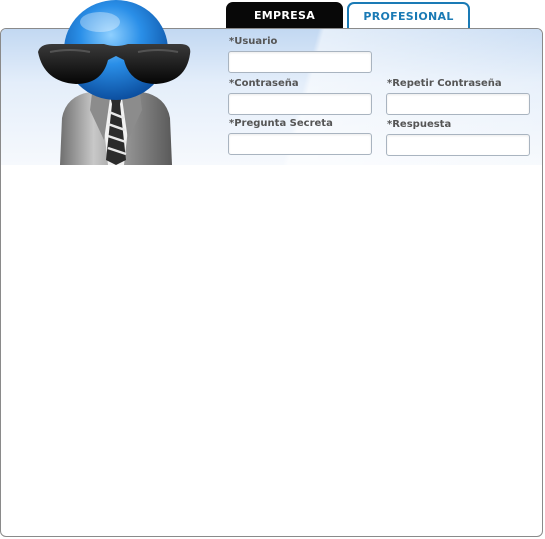  What do you see at coordinates (253, 41) in the screenshot?
I see `usuario-label: *Usuario` at bounding box center [253, 41].